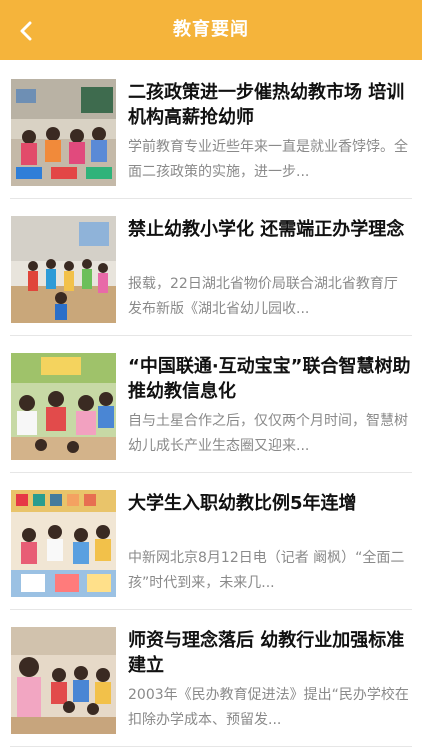 This screenshot has height=750, width=422. I want to click on page-title: 教育要闻, so click(211, 29).